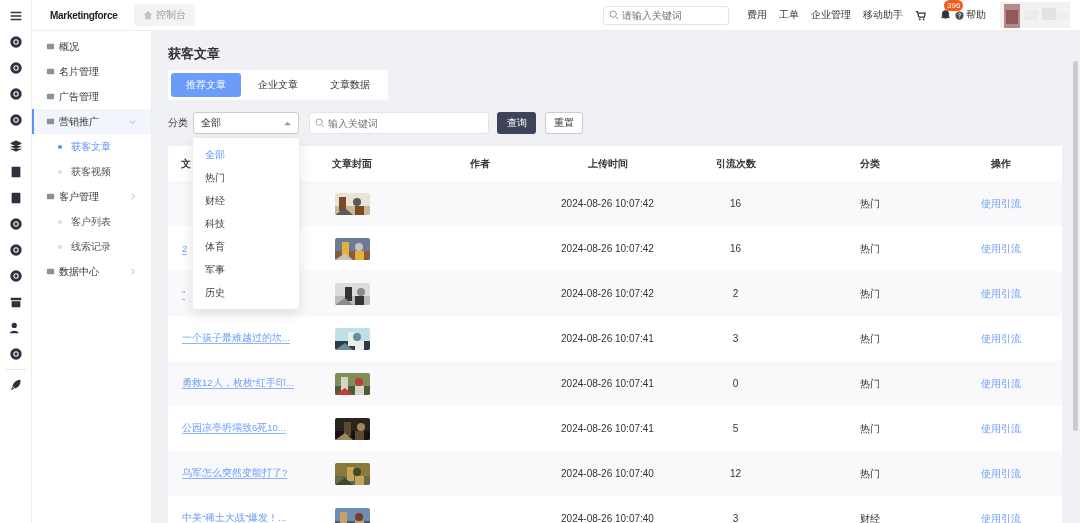  What do you see at coordinates (287, 123) in the screenshot?
I see `caret-icon` at bounding box center [287, 123].